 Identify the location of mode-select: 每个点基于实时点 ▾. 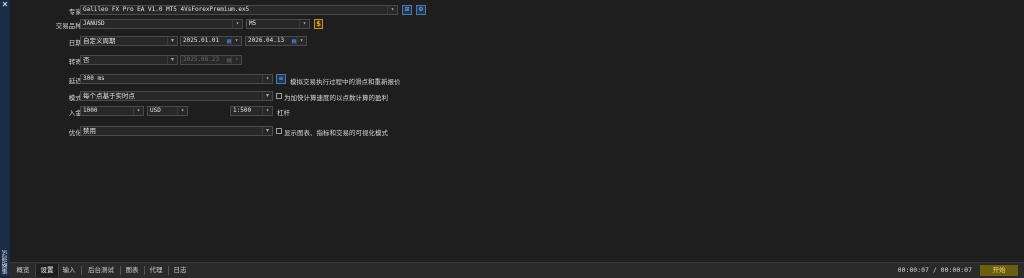
(176, 96).